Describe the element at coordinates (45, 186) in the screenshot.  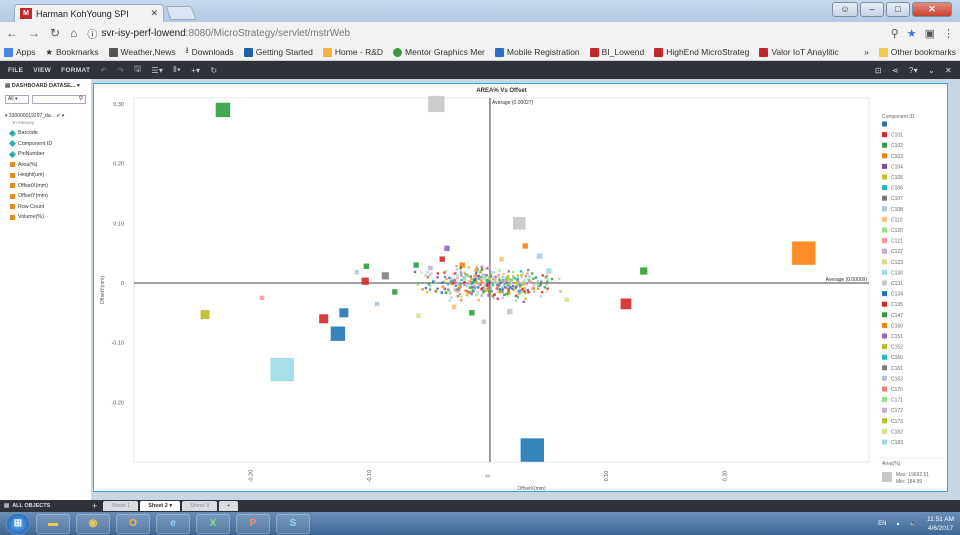
I see `dataset-object-offsetx-mm: OffsetX(mm)` at that location.